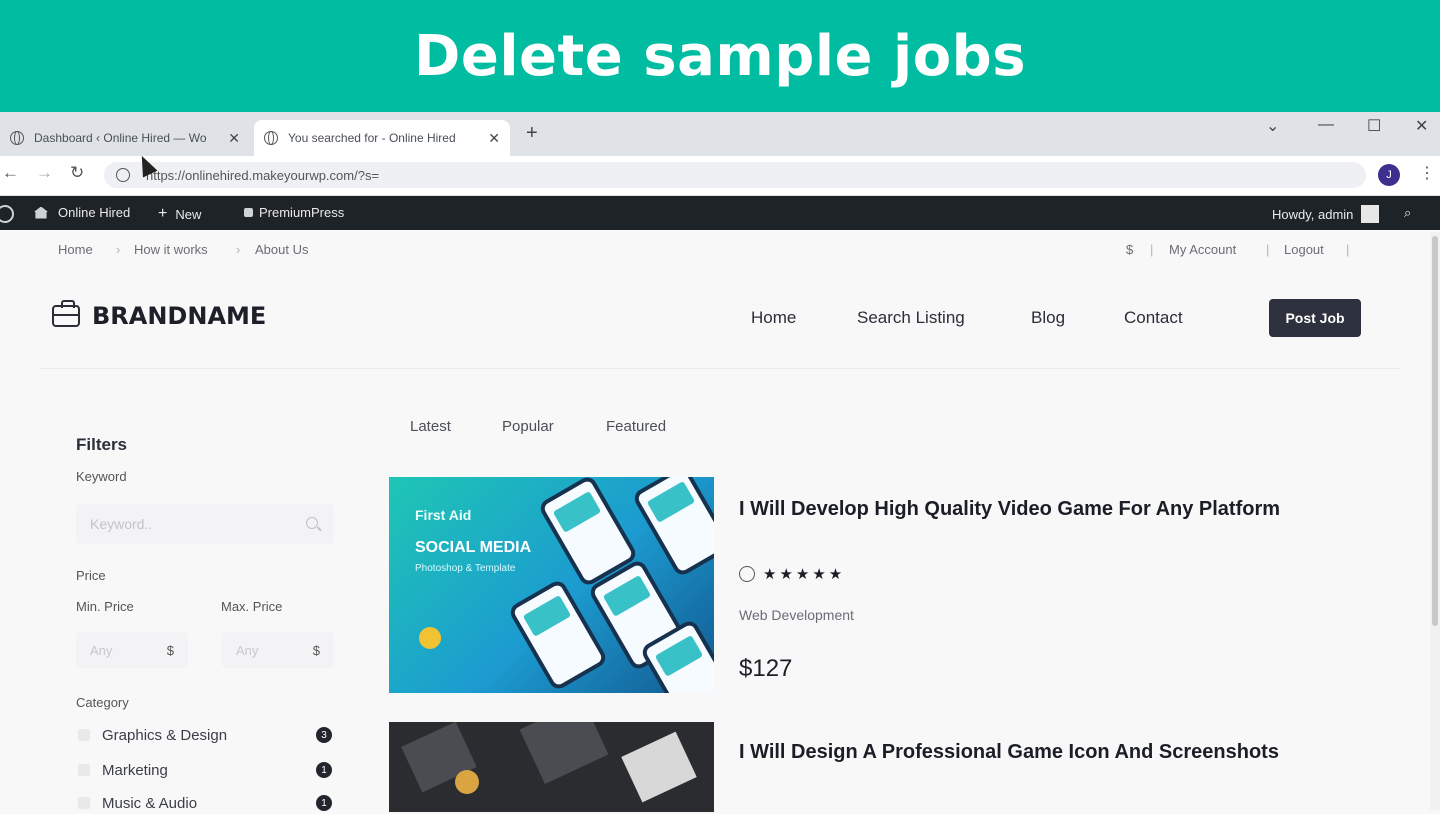 Image resolution: width=1440 pixels, height=814 pixels. Describe the element at coordinates (170, 650) in the screenshot. I see `min-price-currency: $` at that location.